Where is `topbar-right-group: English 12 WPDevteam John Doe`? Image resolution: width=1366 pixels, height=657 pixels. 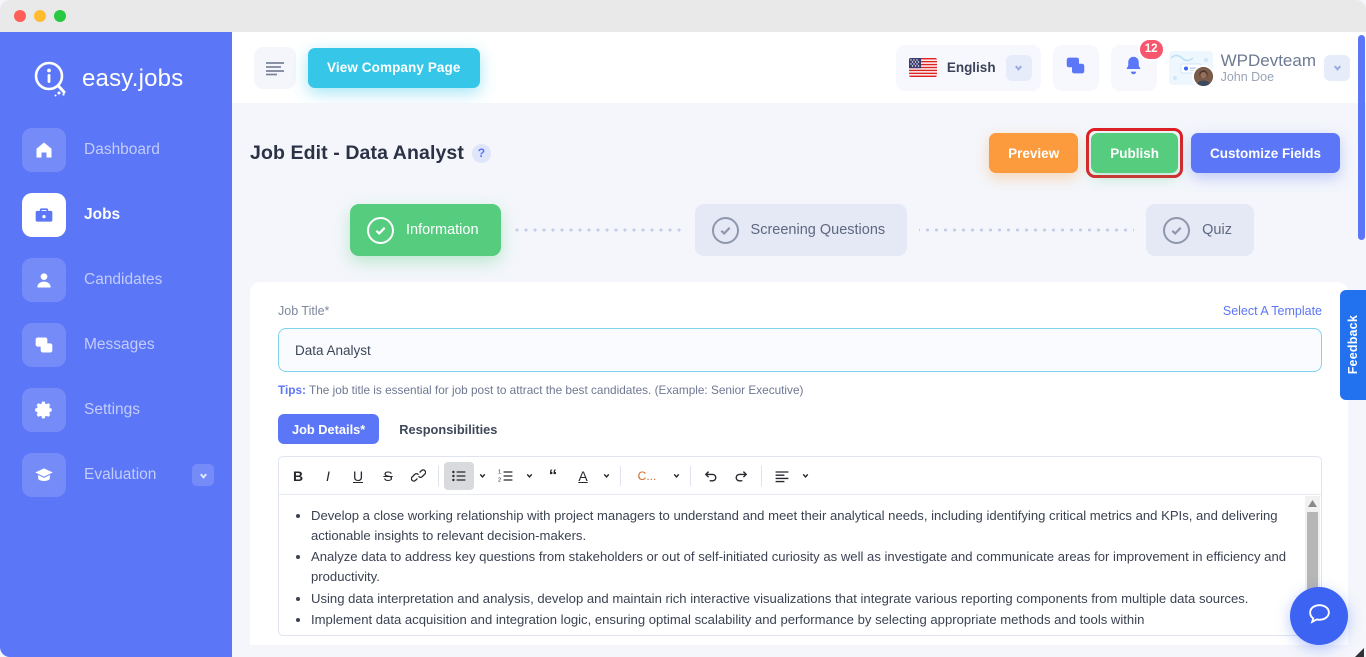 topbar-right-group: English 12 WPDevteam John Doe is located at coordinates (1122, 64).